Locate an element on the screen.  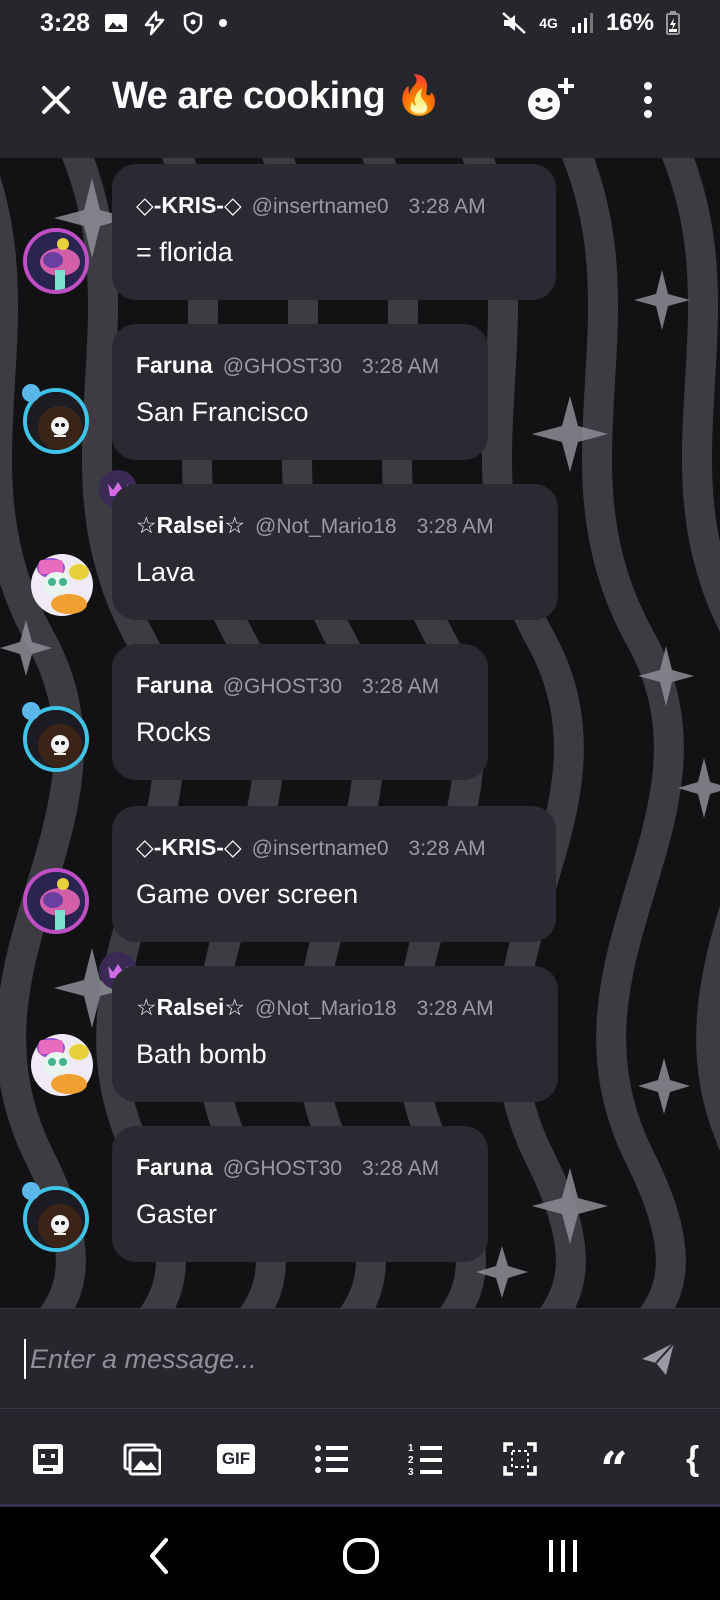
message-text: San Francisco is located at coordinates (222, 412).